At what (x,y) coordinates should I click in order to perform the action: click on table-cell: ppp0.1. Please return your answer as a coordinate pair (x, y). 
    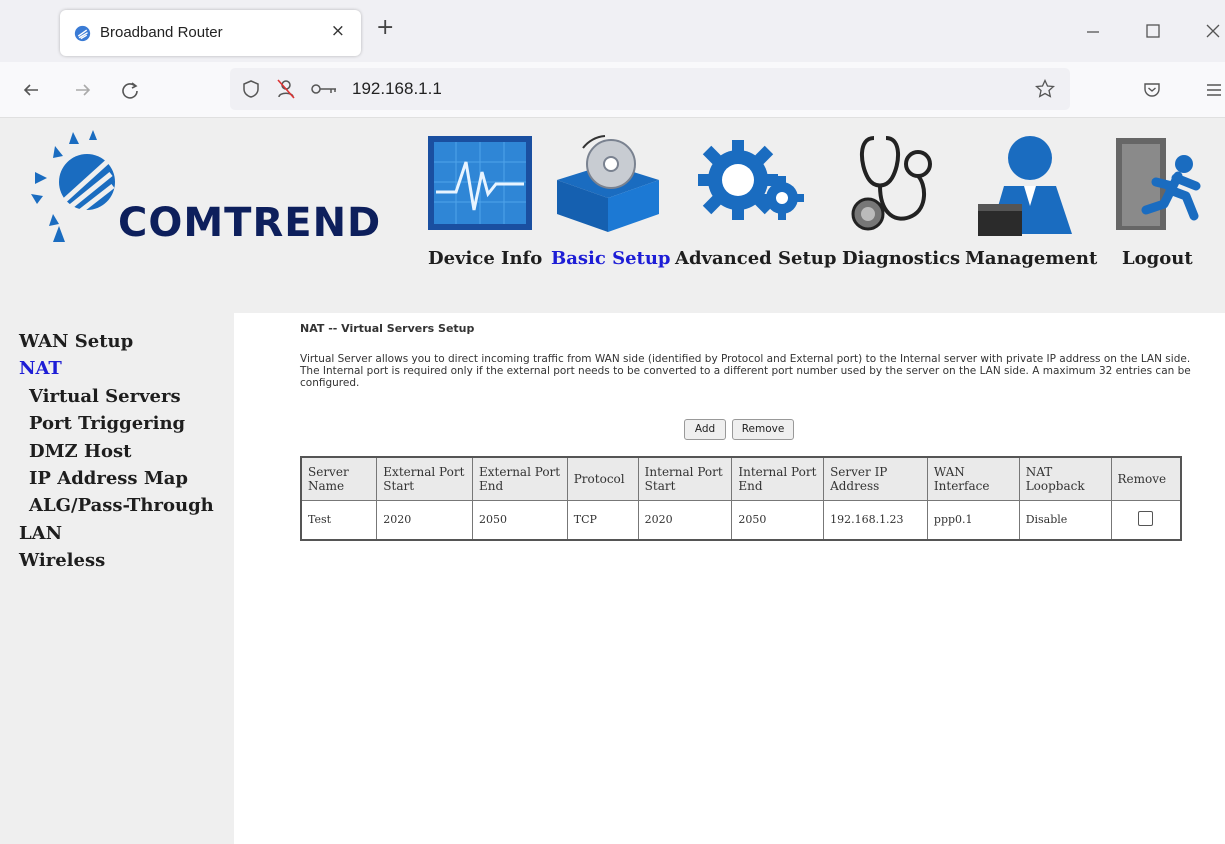
    Looking at the image, I should click on (973, 520).